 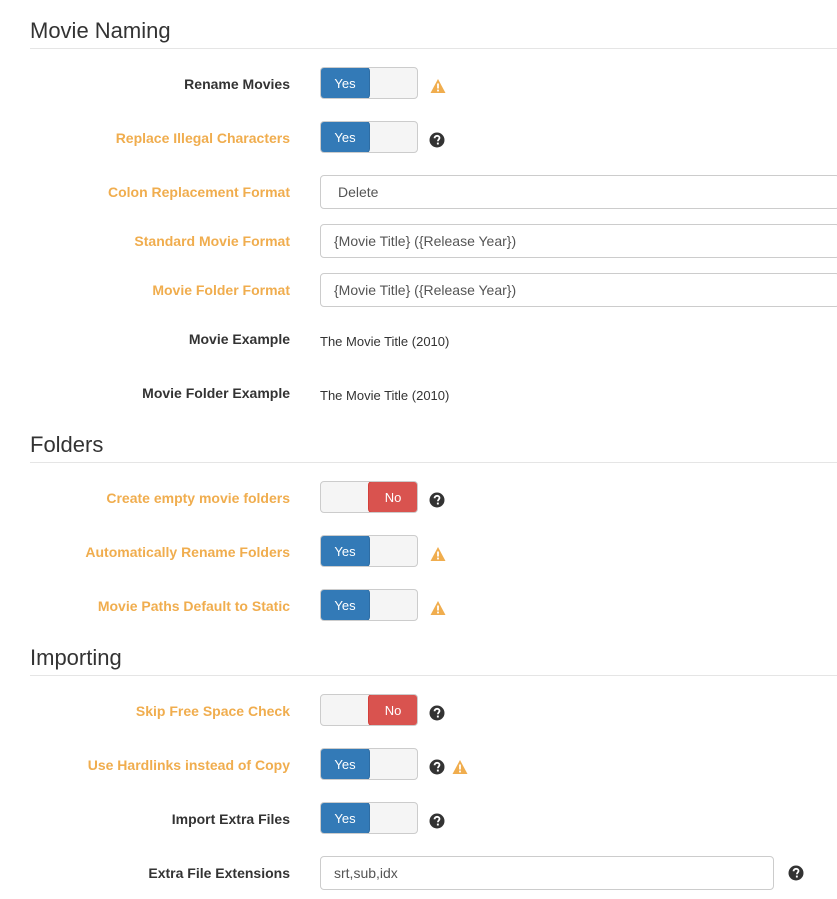 I want to click on replace-illegal-toggle: Yes, so click(x=369, y=137).